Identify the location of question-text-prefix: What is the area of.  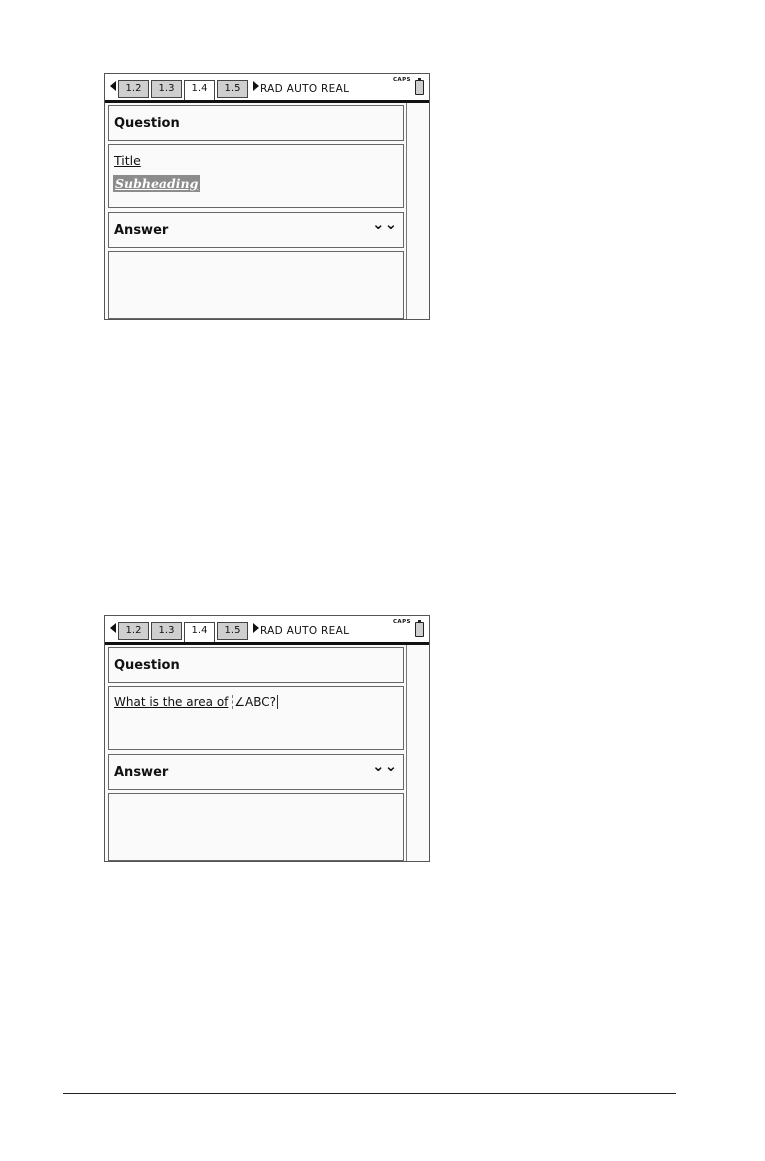
(171, 702).